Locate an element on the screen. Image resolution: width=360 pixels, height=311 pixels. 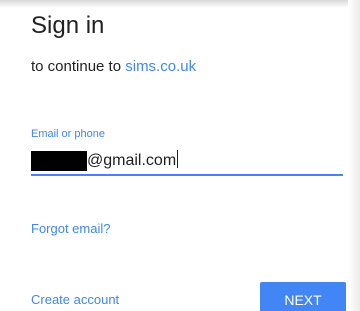
redacted-username-block is located at coordinates (59, 161).